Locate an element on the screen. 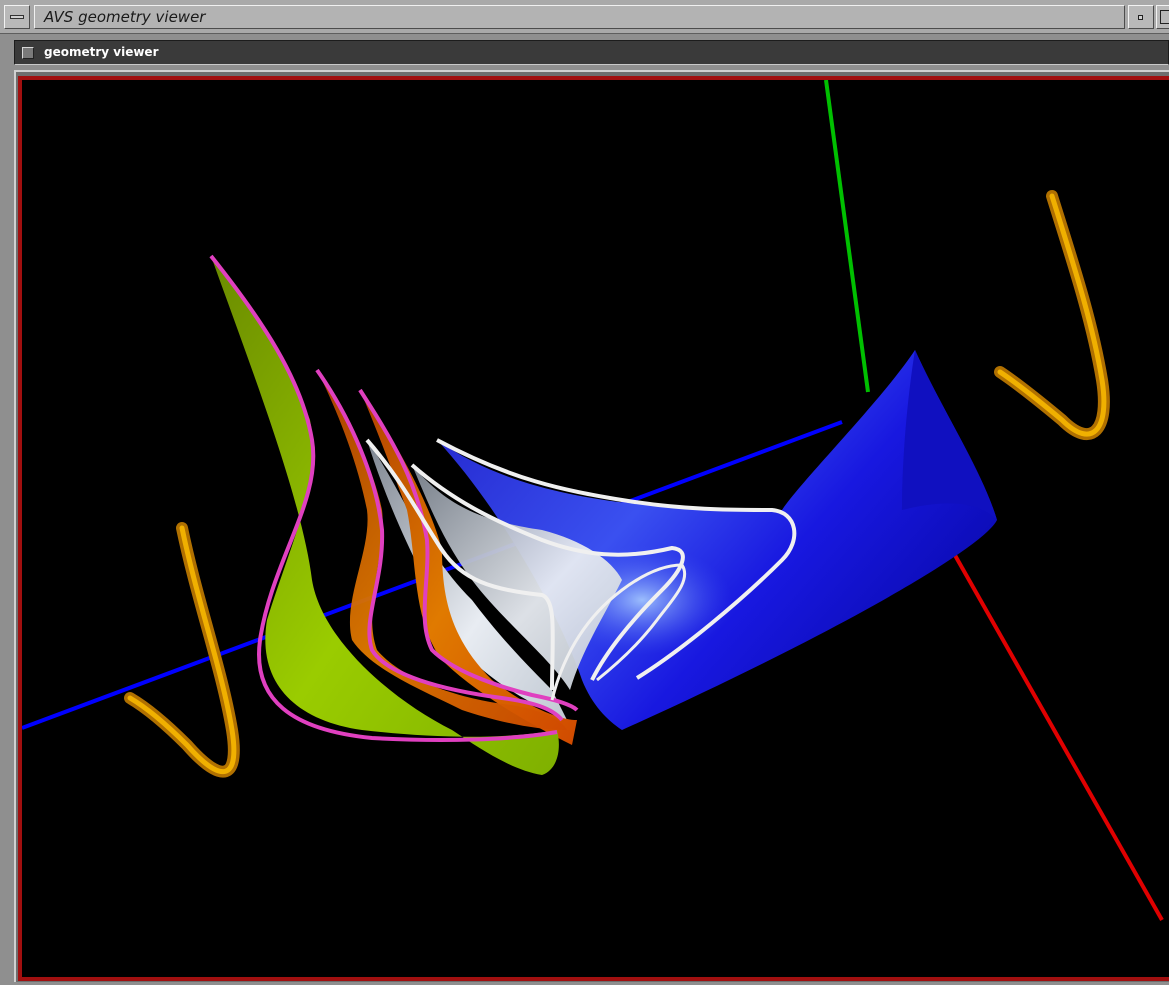 The height and width of the screenshot is (985, 1169). maximize-icon is located at coordinates (1164, 17).